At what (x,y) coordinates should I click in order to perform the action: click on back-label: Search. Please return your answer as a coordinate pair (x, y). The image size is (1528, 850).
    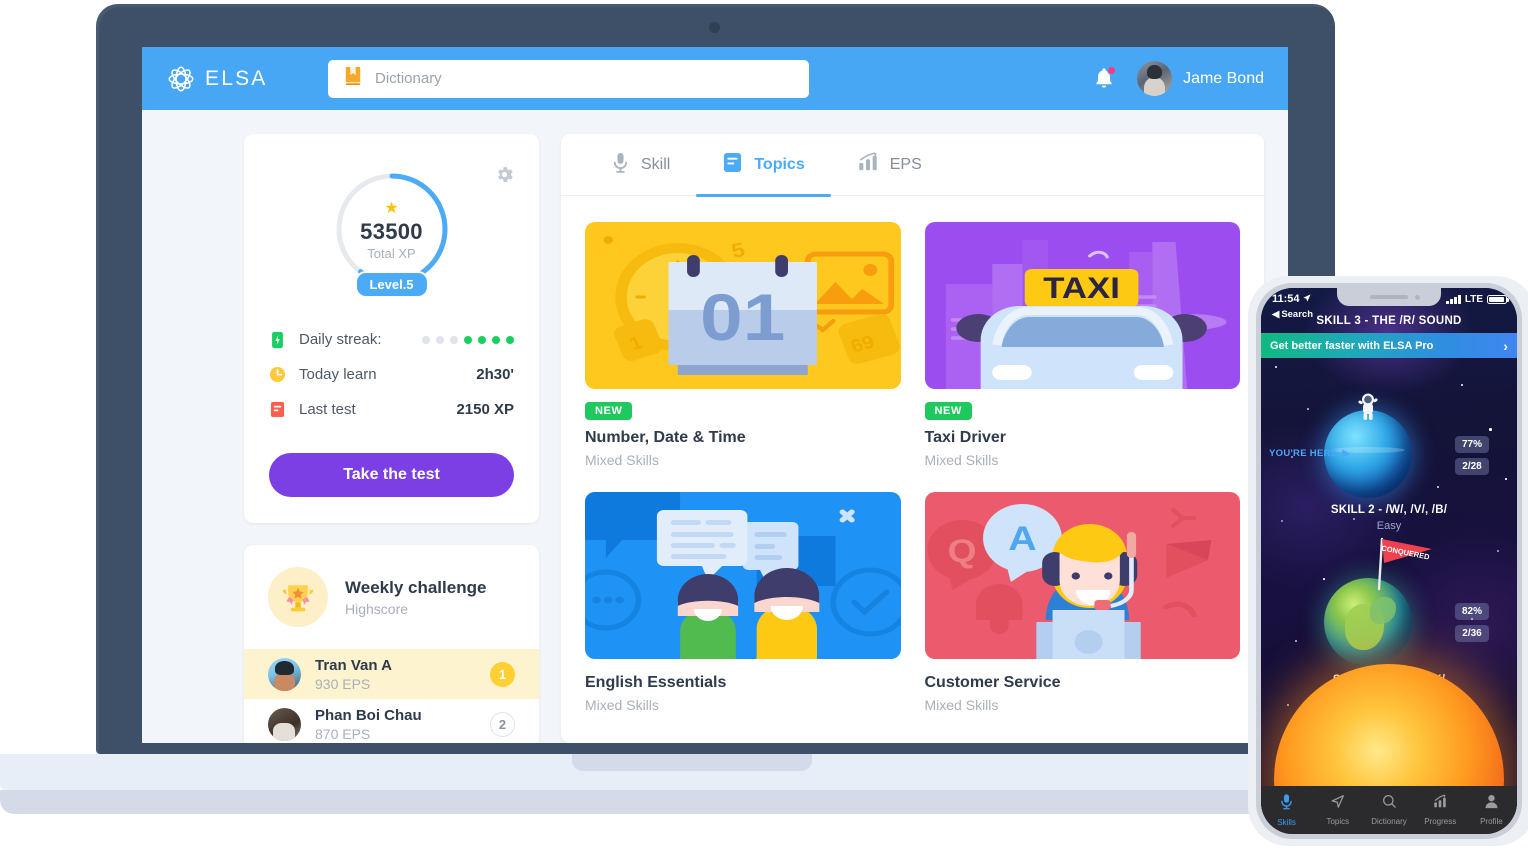
    Looking at the image, I should click on (1297, 314).